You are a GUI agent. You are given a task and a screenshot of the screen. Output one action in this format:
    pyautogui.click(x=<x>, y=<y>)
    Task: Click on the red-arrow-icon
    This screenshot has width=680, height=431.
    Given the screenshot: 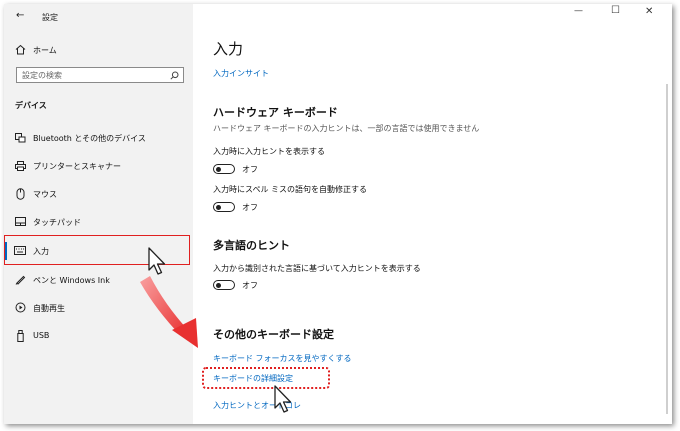 What is the action you would take?
    pyautogui.click(x=169, y=312)
    